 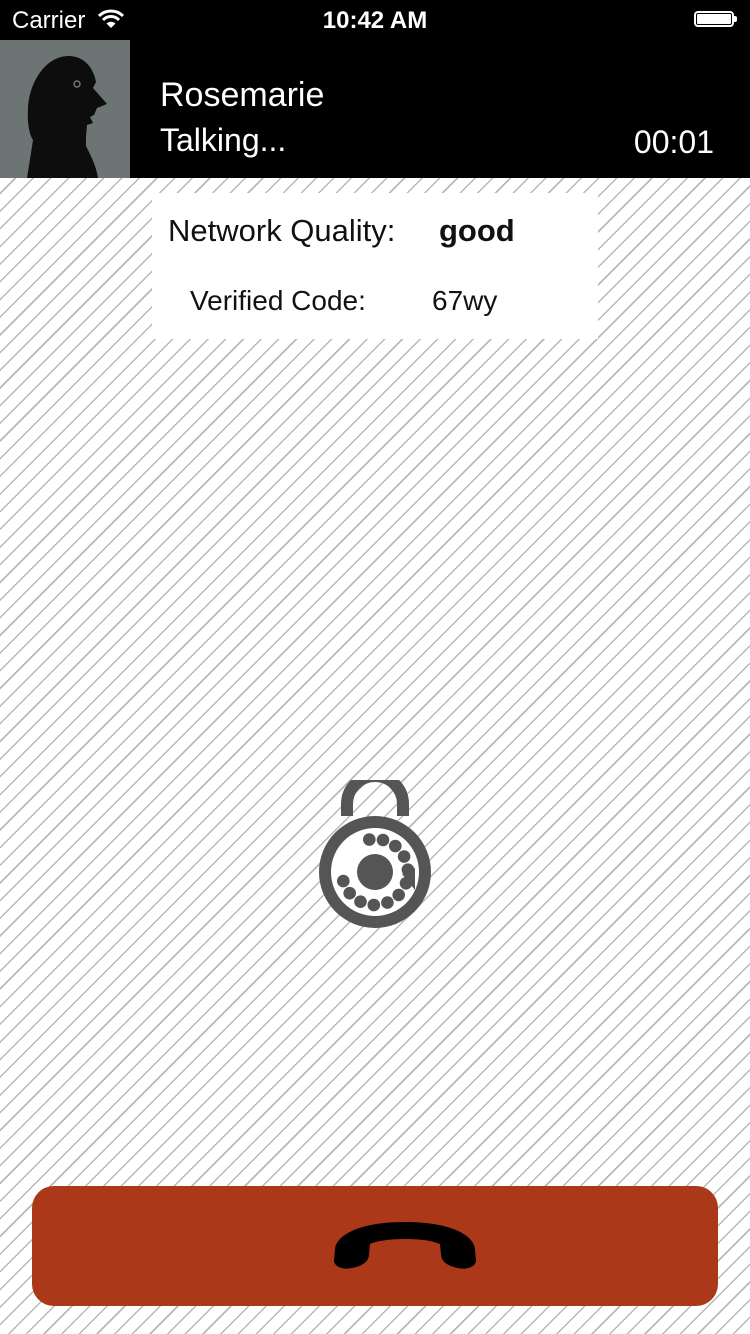 What do you see at coordinates (405, 1245) in the screenshot?
I see `phone-hangup-icon` at bounding box center [405, 1245].